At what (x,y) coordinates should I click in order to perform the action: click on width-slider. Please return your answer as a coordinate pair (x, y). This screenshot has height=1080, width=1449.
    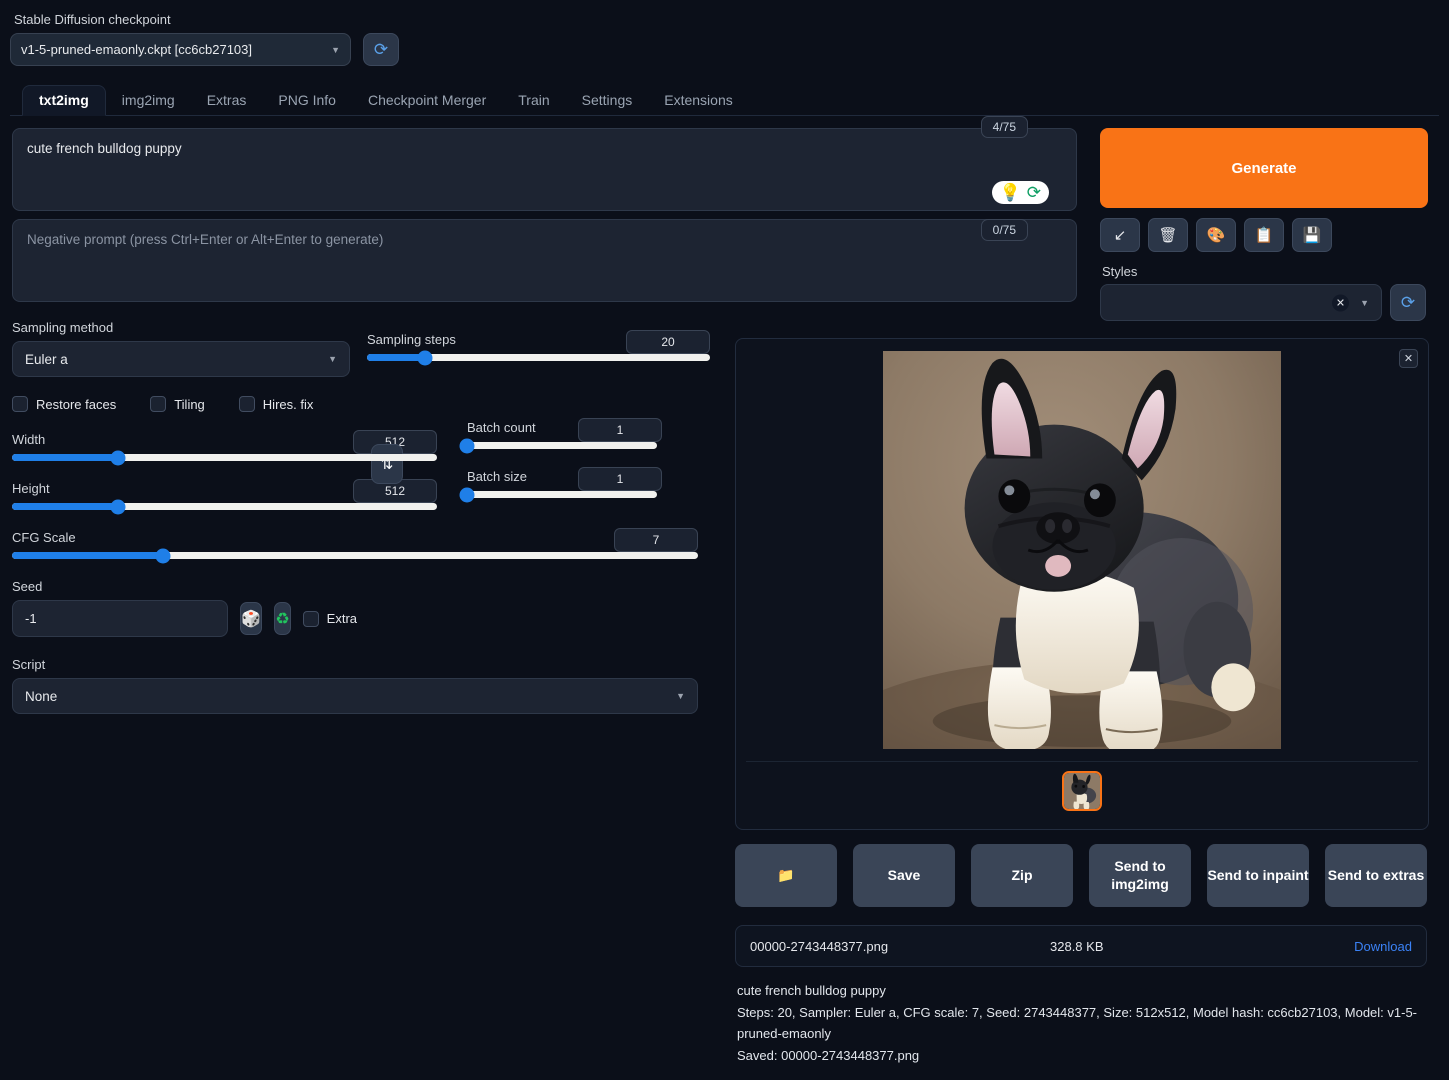
    Looking at the image, I should click on (224, 457).